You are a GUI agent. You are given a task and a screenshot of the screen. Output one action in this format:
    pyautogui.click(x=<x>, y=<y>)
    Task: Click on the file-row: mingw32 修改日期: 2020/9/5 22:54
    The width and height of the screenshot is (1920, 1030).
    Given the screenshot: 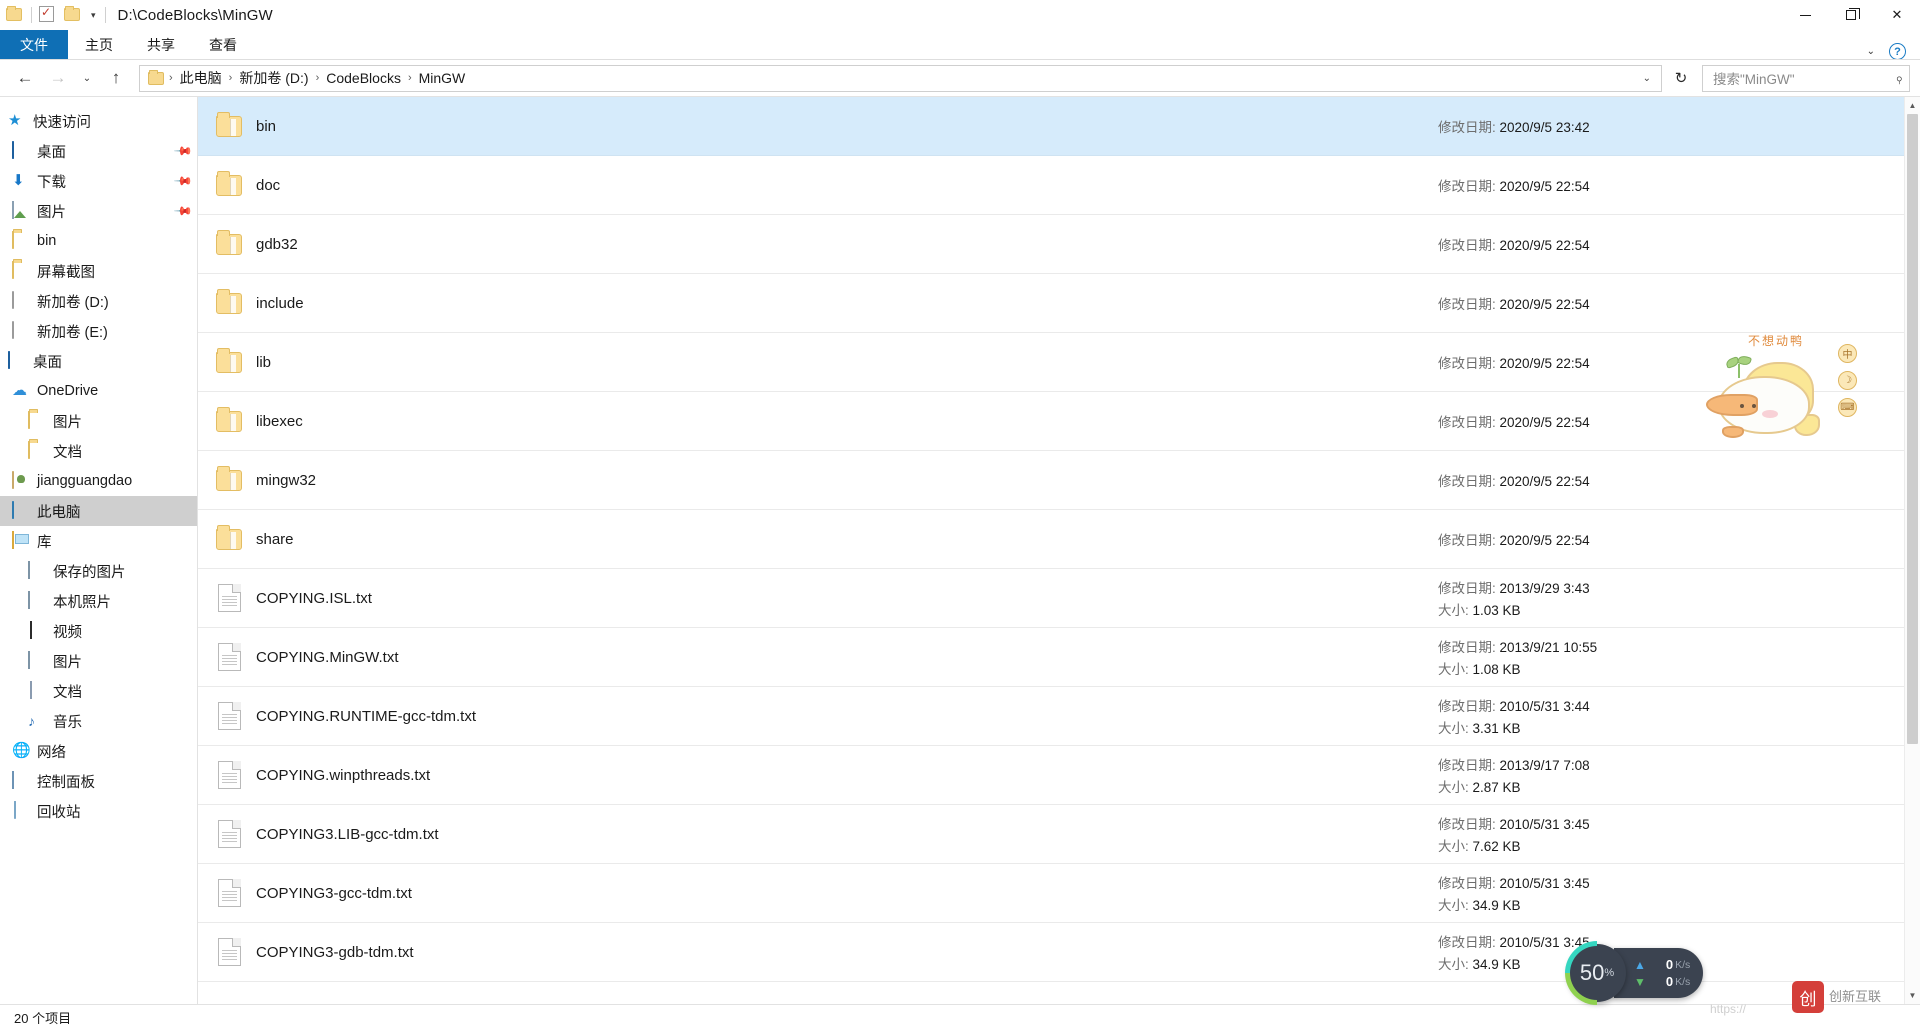 What is the action you would take?
    pyautogui.click(x=1051, y=480)
    